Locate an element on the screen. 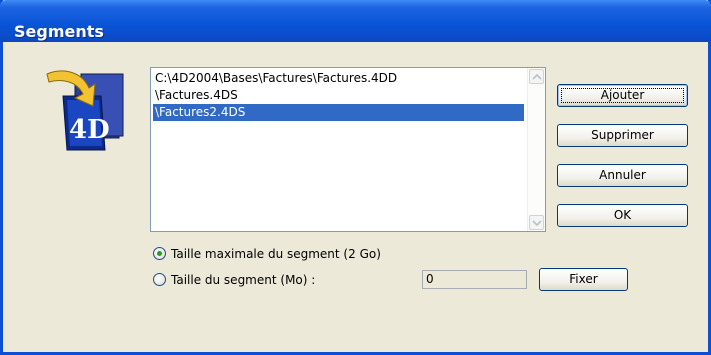 Image resolution: width=711 pixels, height=355 pixels. svg-text: 4D is located at coordinates (89, 130).